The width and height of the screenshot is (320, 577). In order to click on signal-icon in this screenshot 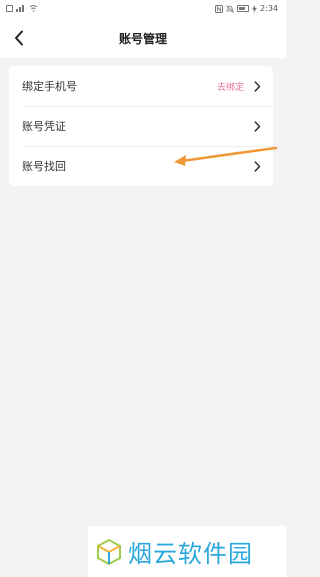, I will do `click(20, 8)`.